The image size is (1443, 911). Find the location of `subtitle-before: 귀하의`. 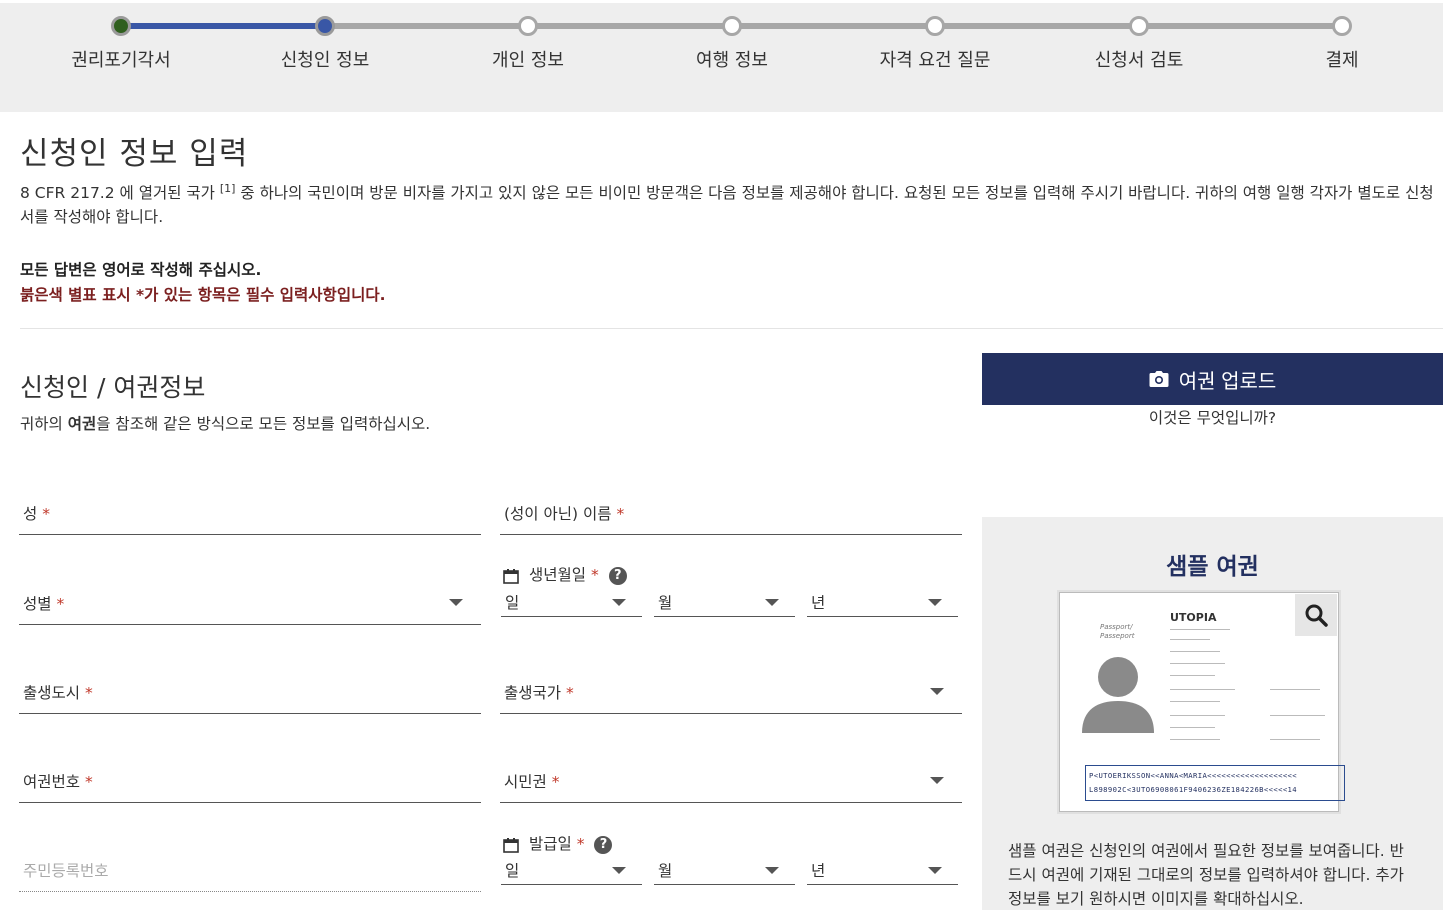

subtitle-before: 귀하의 is located at coordinates (44, 424).